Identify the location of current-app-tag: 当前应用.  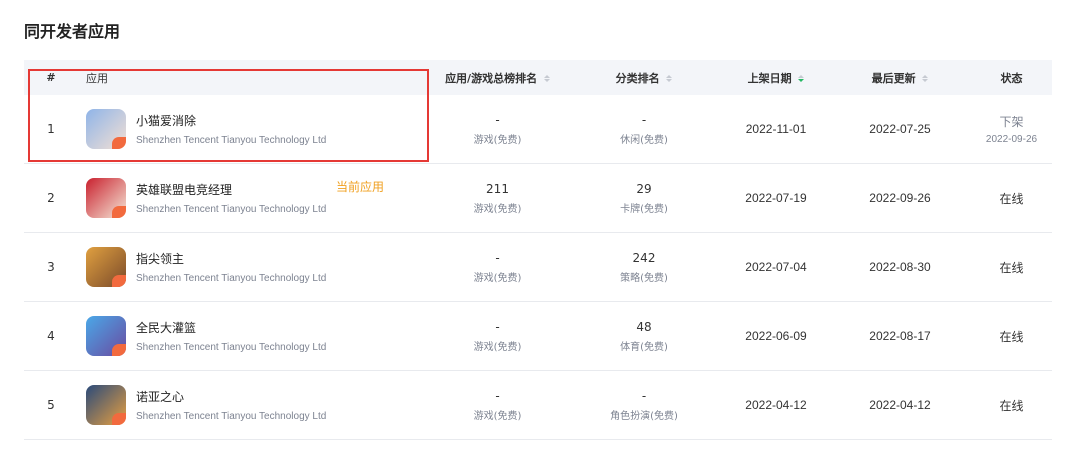
(360, 187).